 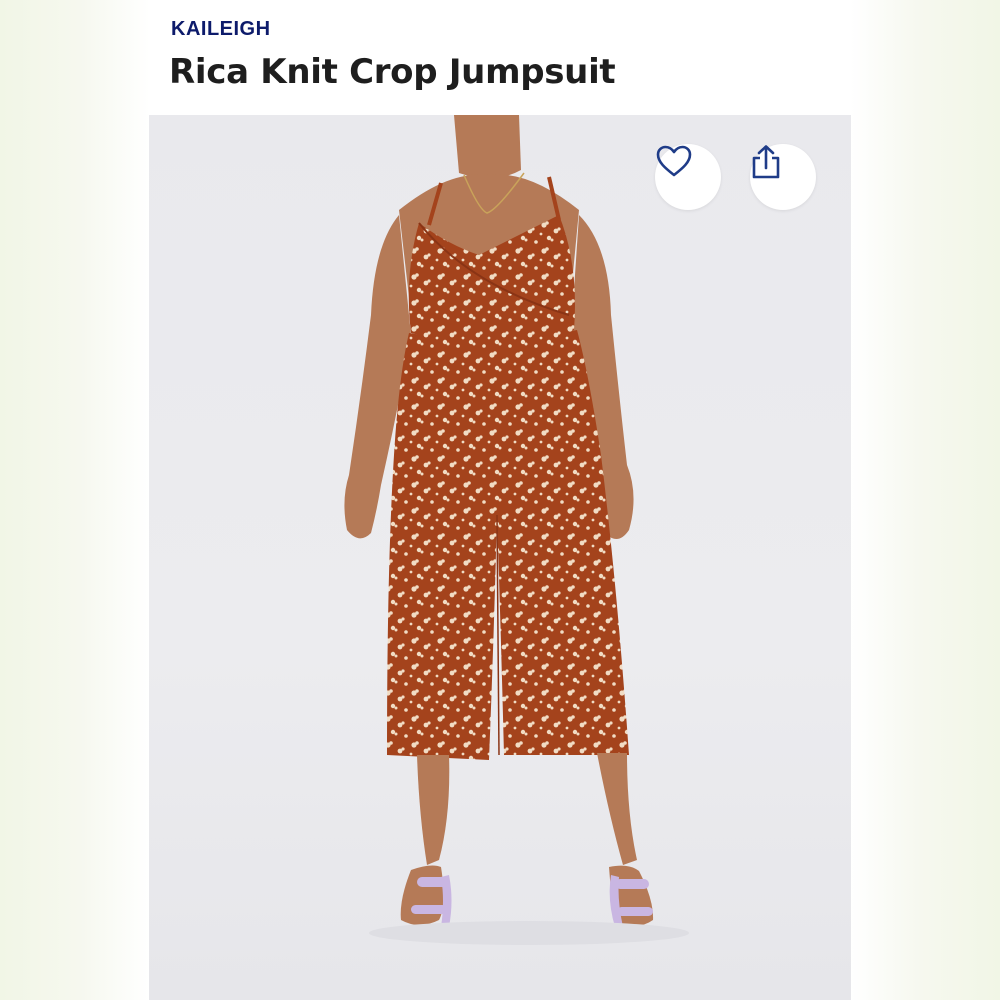 I want to click on share-upload-icon, so click(x=766, y=162).